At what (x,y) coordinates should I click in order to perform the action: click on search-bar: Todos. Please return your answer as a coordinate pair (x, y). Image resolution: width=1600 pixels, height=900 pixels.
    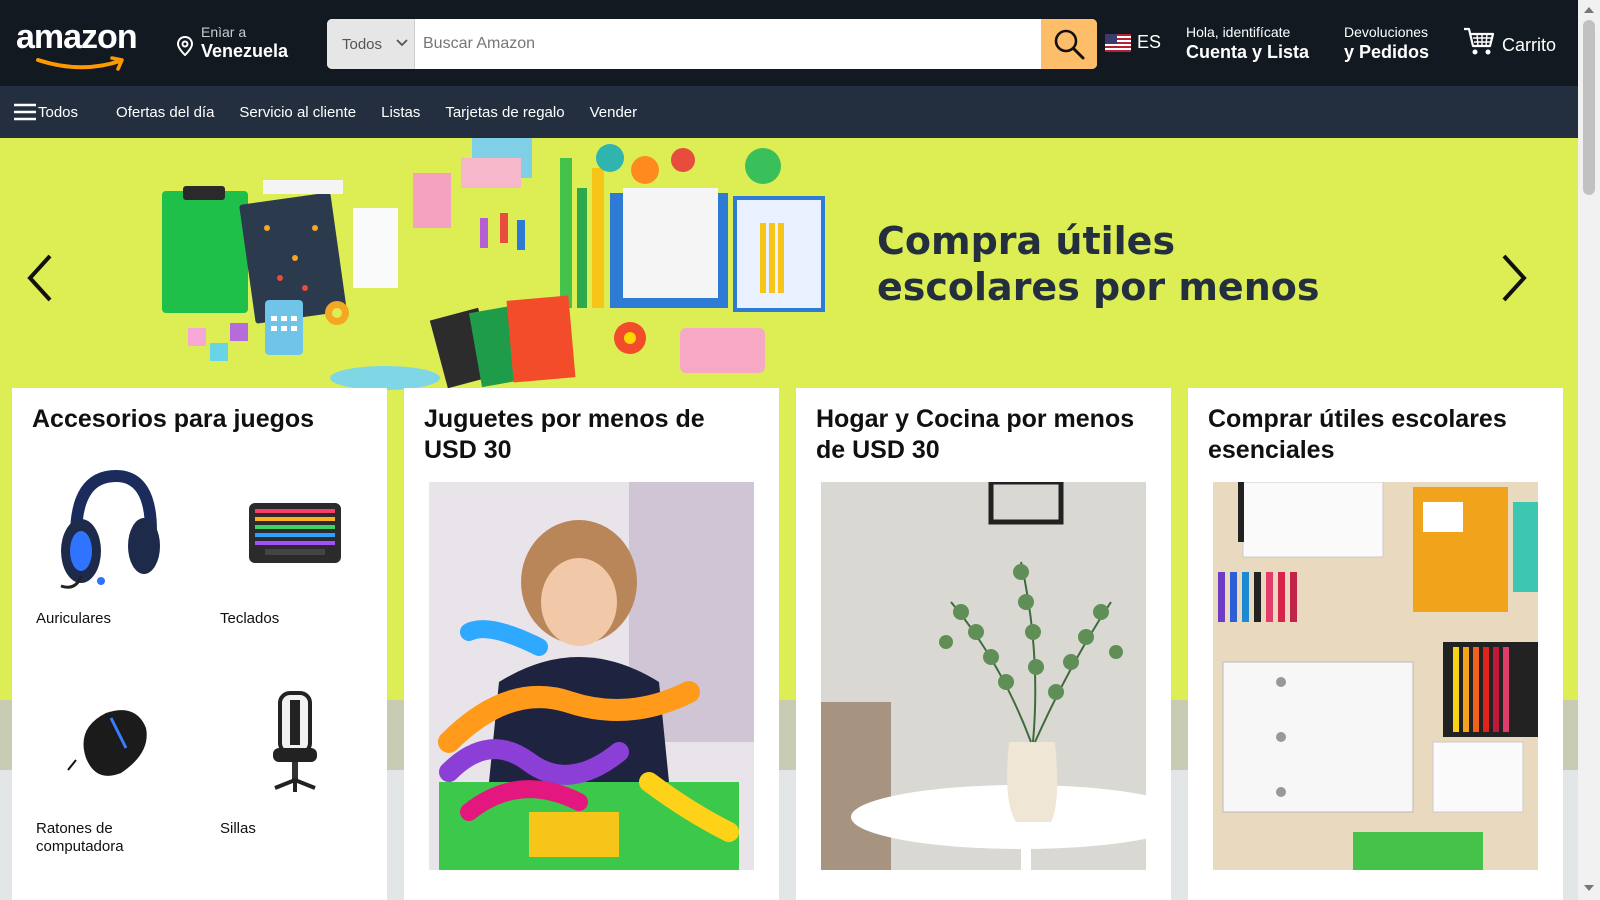
    Looking at the image, I should click on (712, 44).